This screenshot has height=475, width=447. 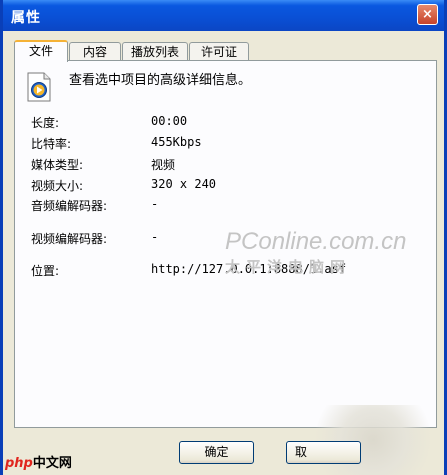 I want to click on close-button: ×, so click(x=427, y=14).